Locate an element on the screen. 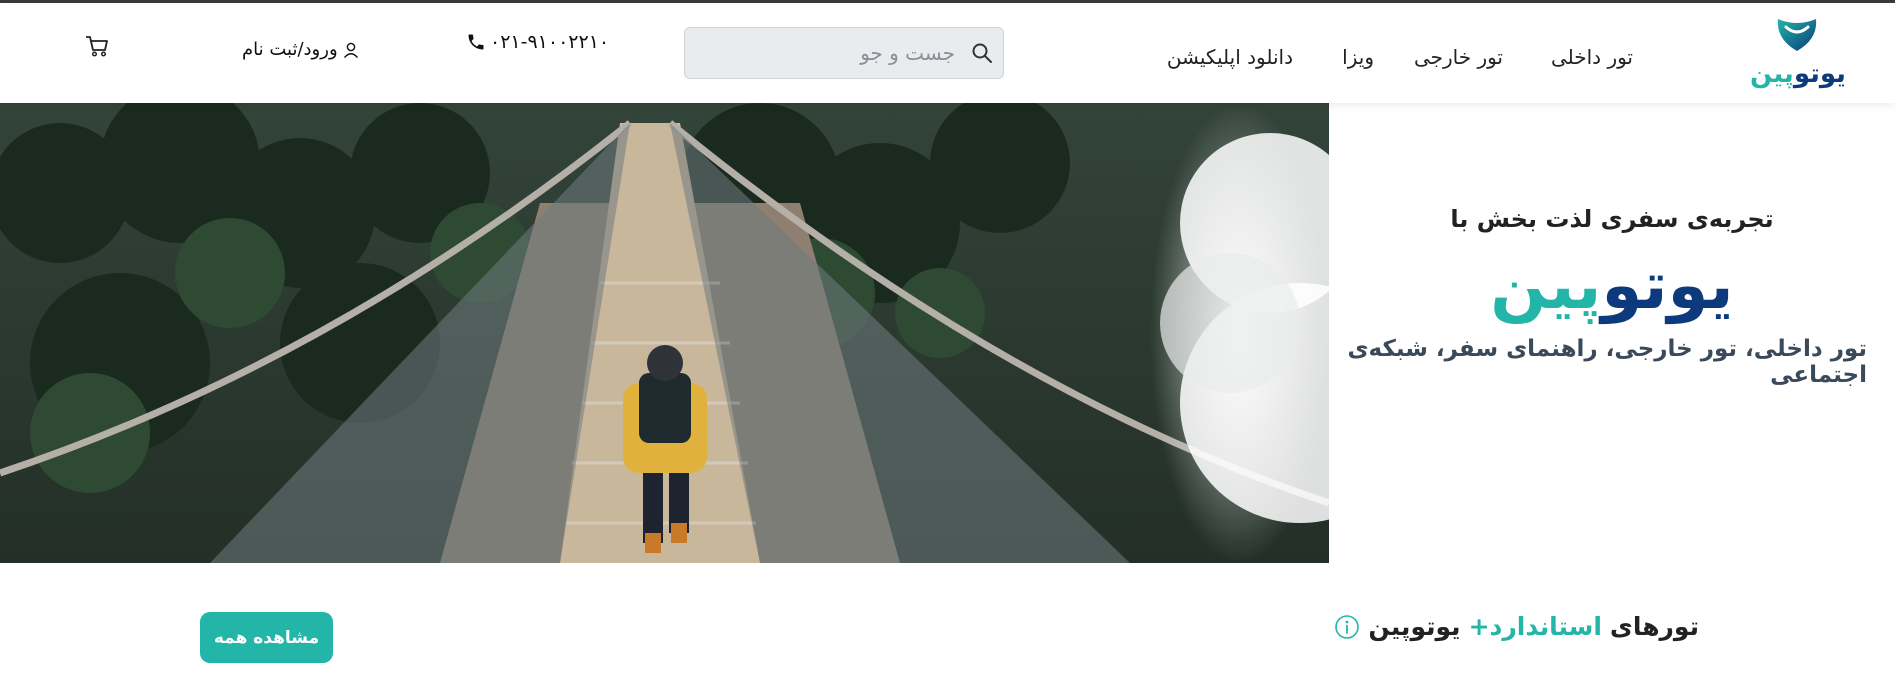  site-logo: یوتوپین is located at coordinates (1798, 53).